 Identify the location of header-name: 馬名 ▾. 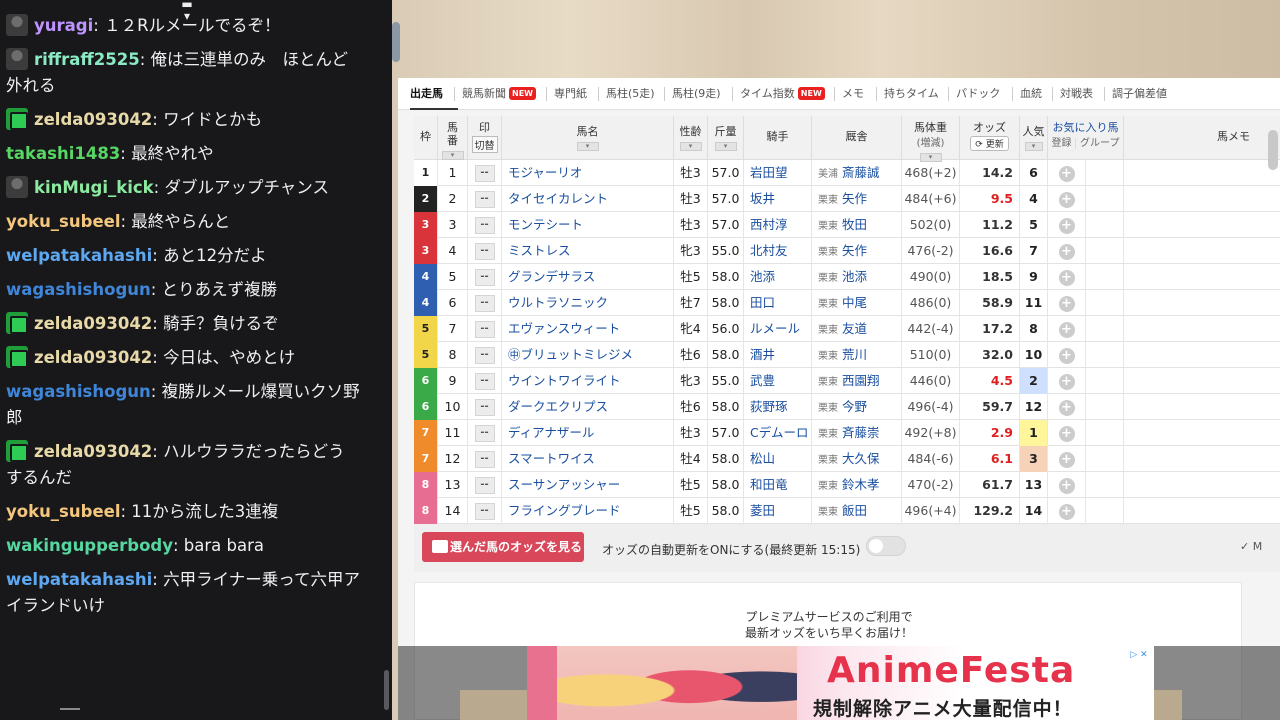
(588, 138).